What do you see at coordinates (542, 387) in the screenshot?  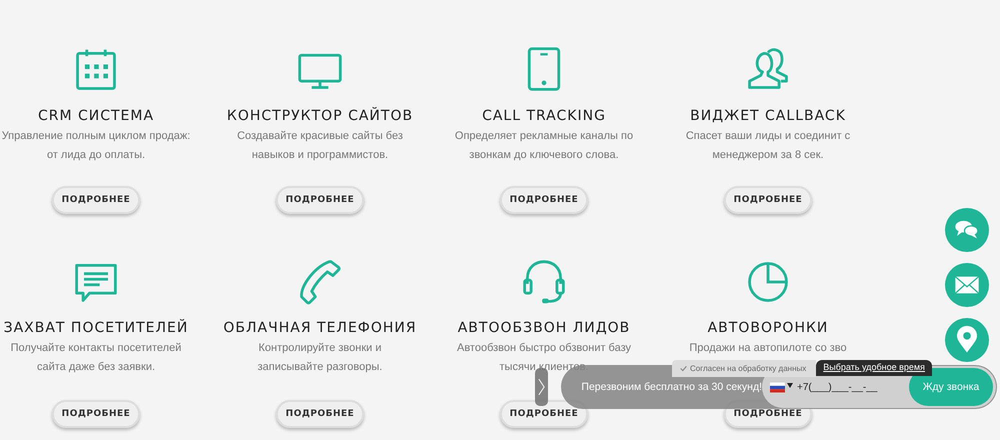 I see `chevron-right-icon` at bounding box center [542, 387].